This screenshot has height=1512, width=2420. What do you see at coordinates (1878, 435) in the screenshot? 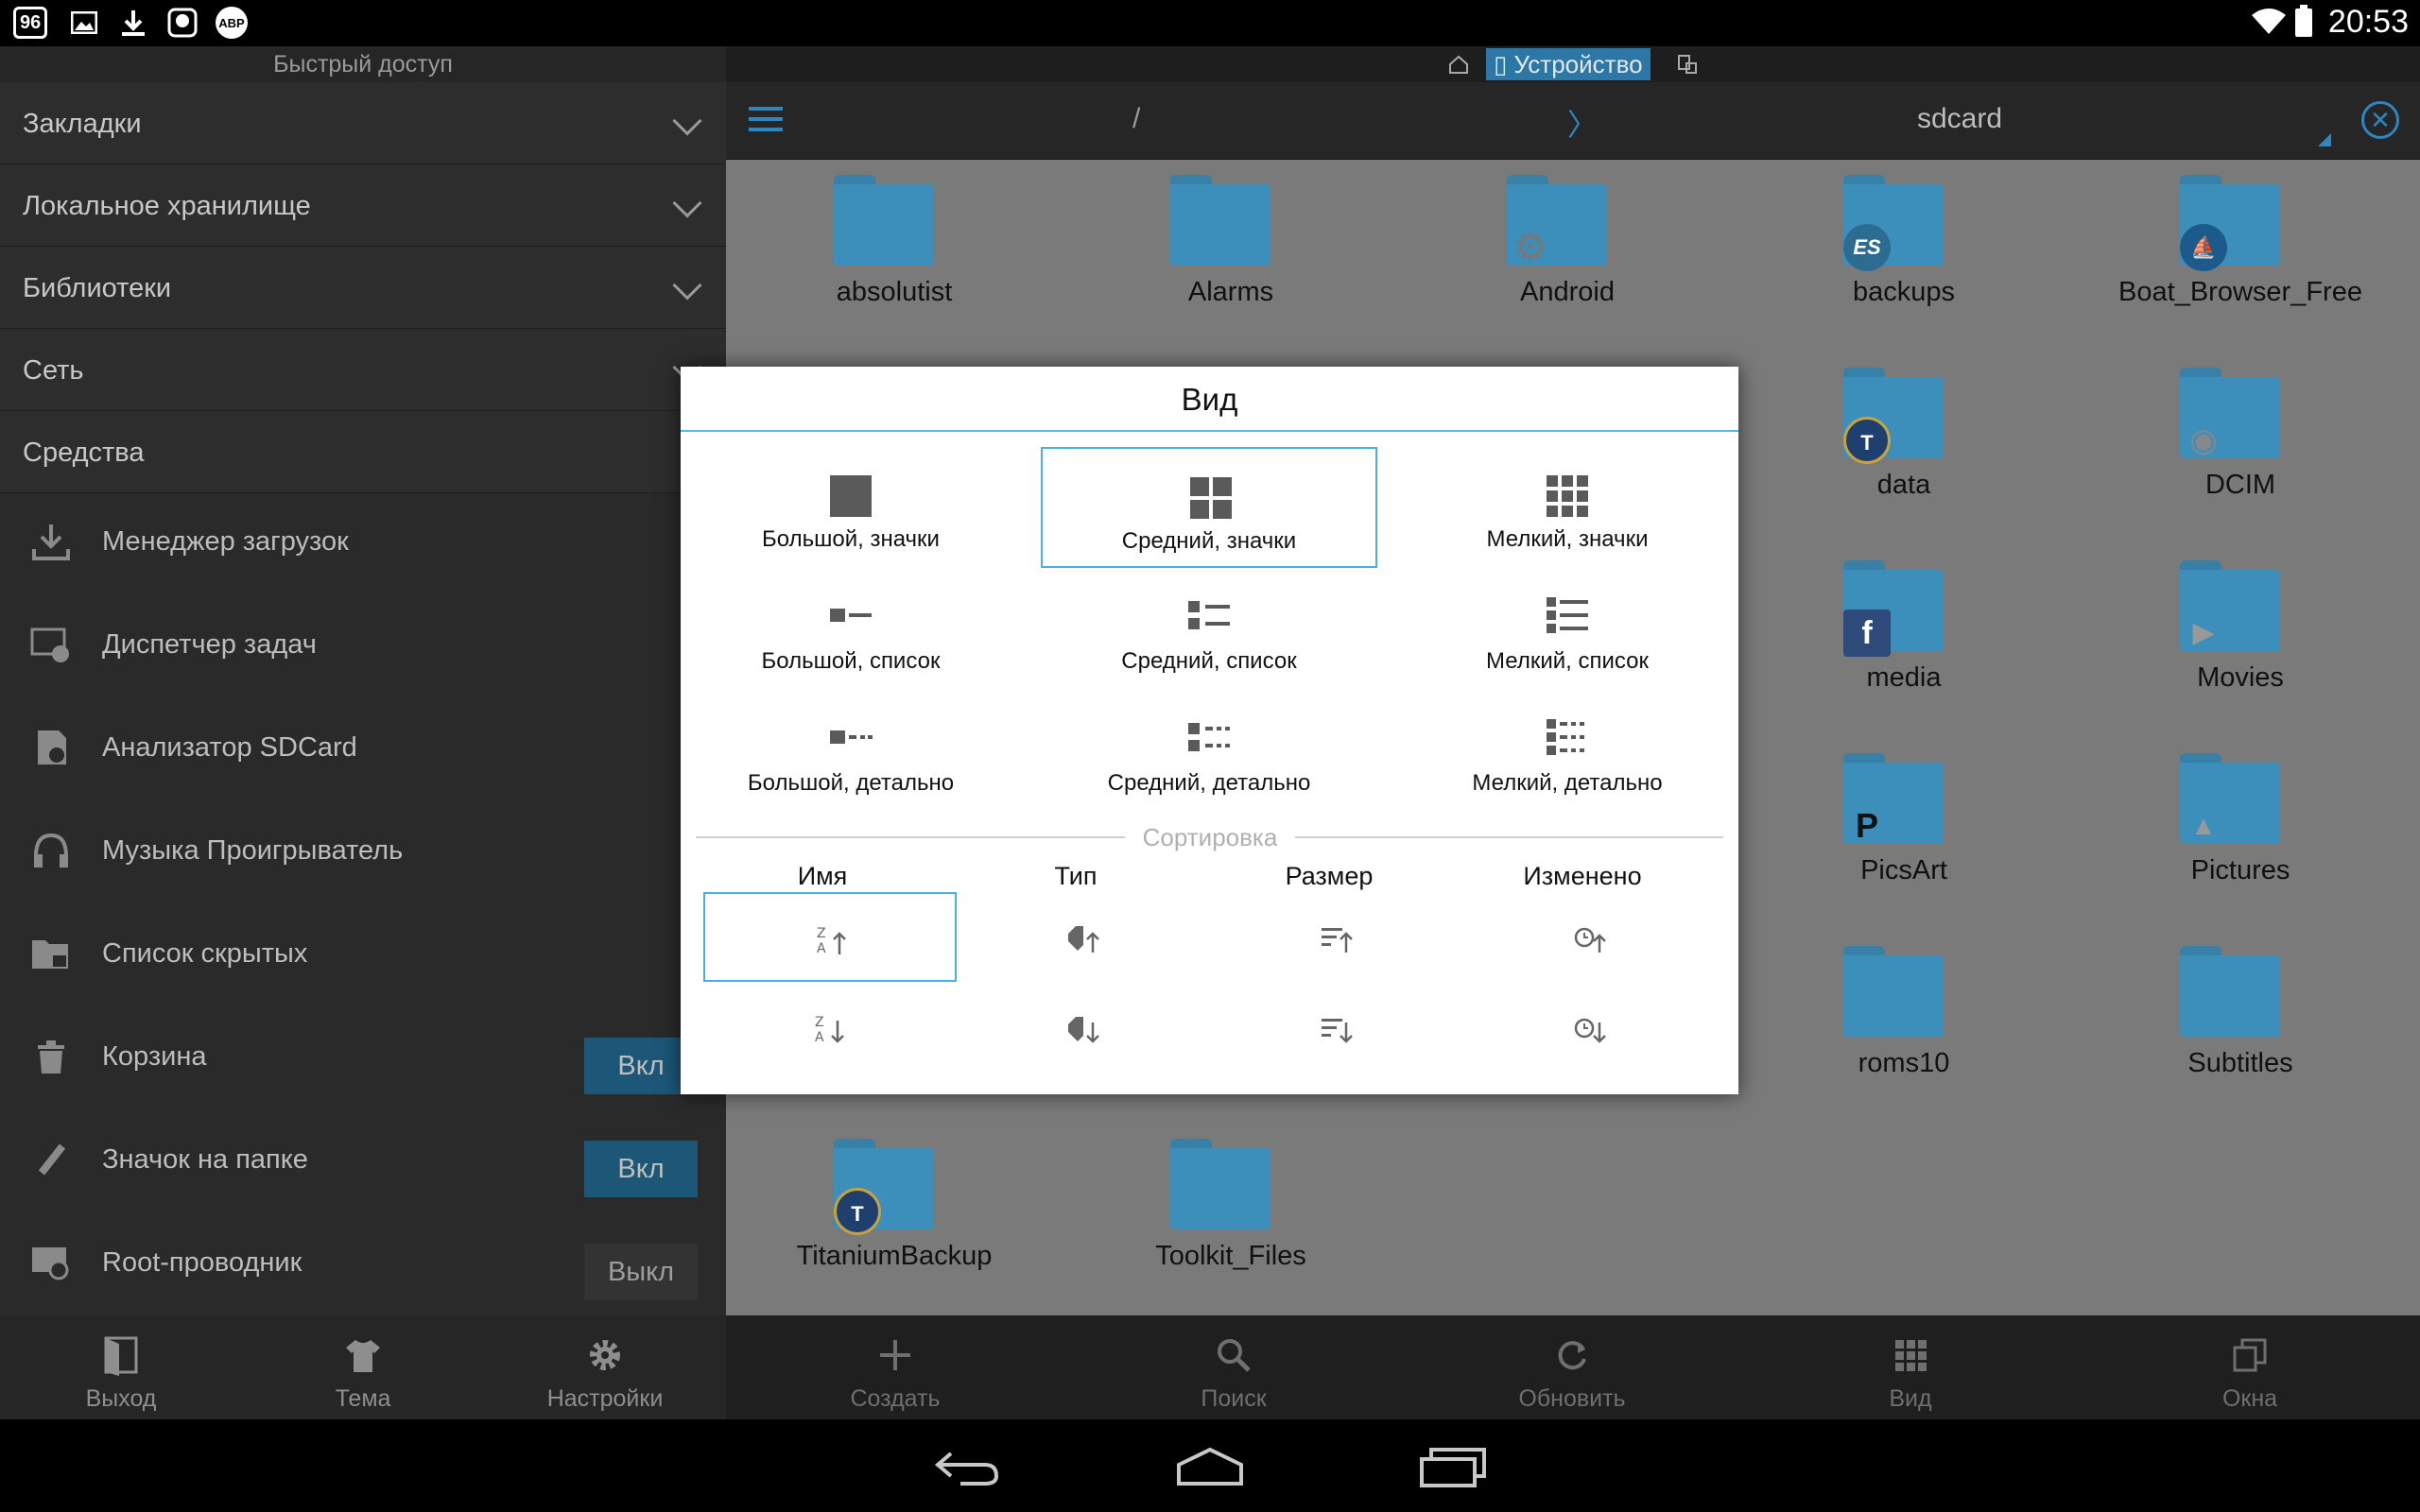
I see `folder-data: T data` at bounding box center [1878, 435].